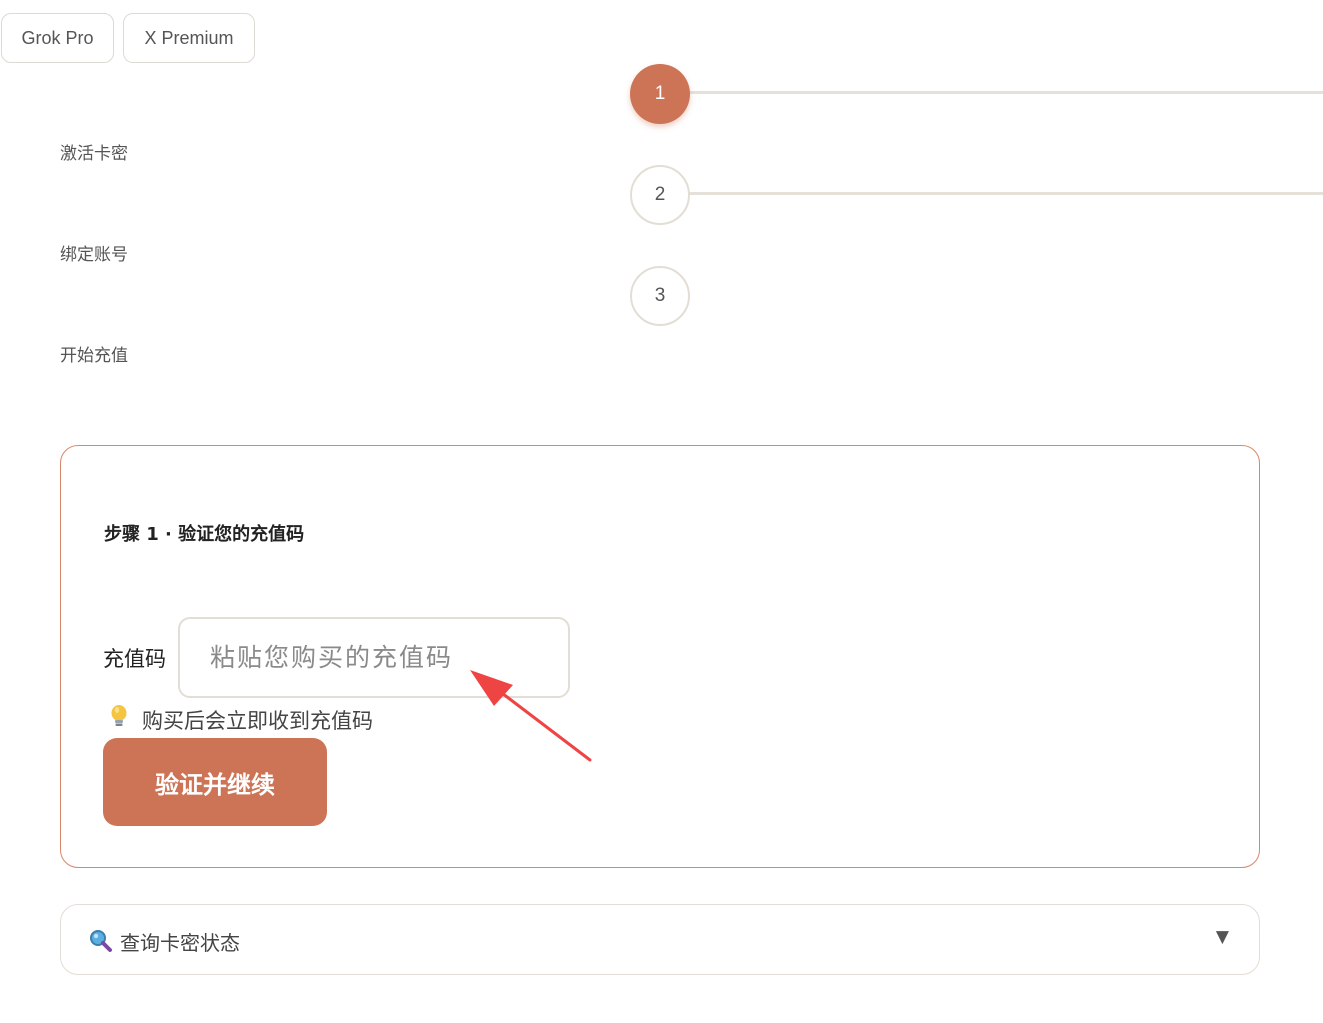 This screenshot has height=1023, width=1323. What do you see at coordinates (134, 659) in the screenshot?
I see `recharge-code-label: 充值码` at bounding box center [134, 659].